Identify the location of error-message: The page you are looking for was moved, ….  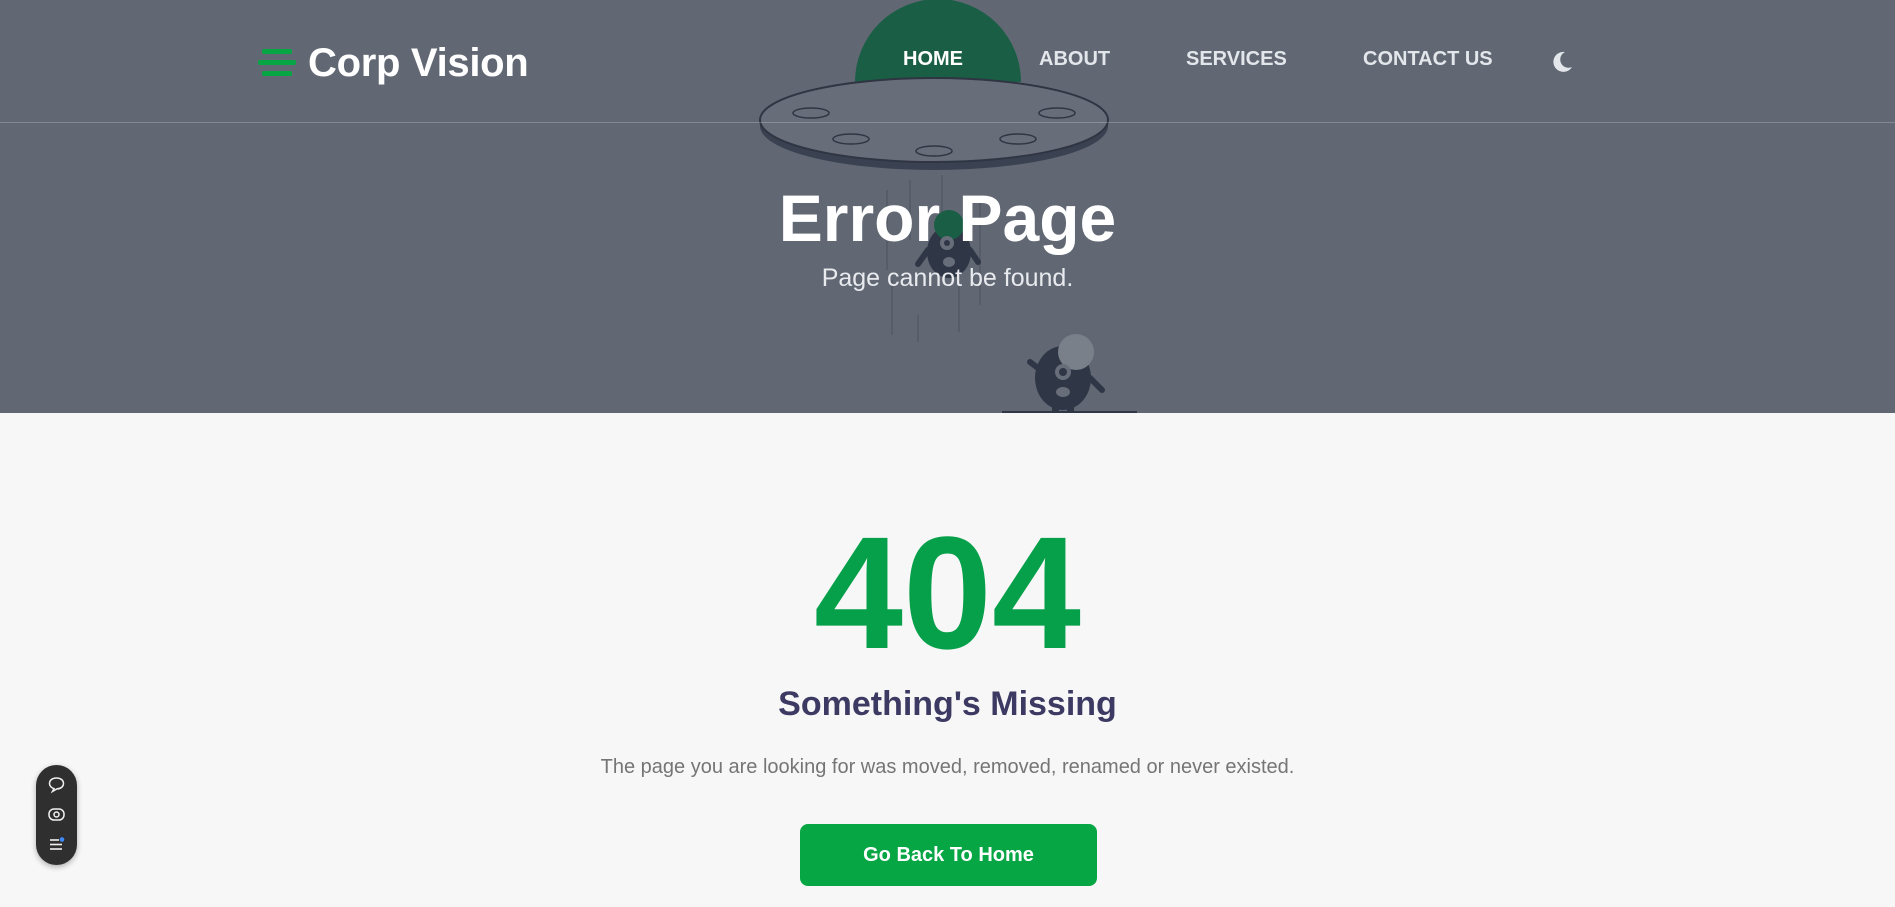
(947, 767).